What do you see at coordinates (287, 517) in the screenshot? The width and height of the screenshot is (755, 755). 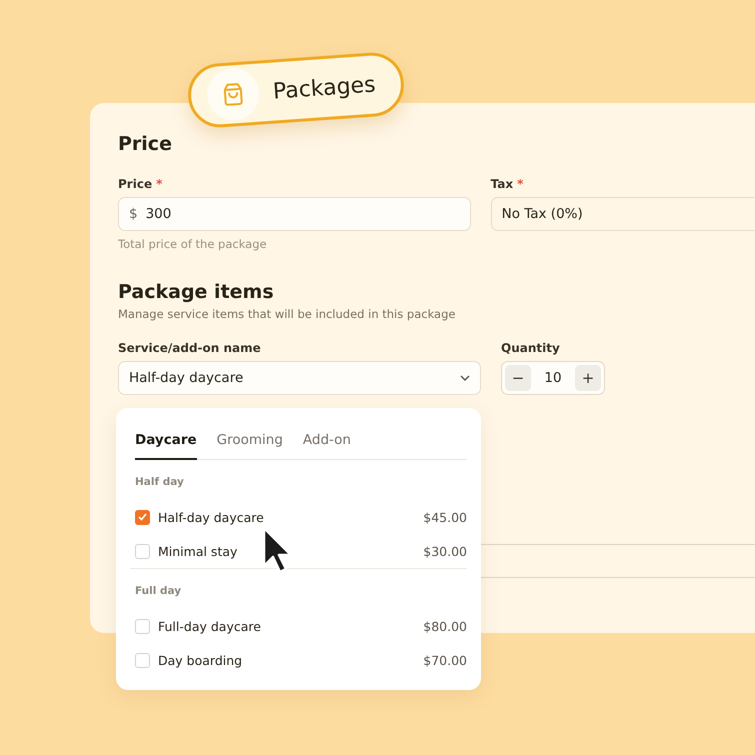 I see `item-name: Half-day daycare` at bounding box center [287, 517].